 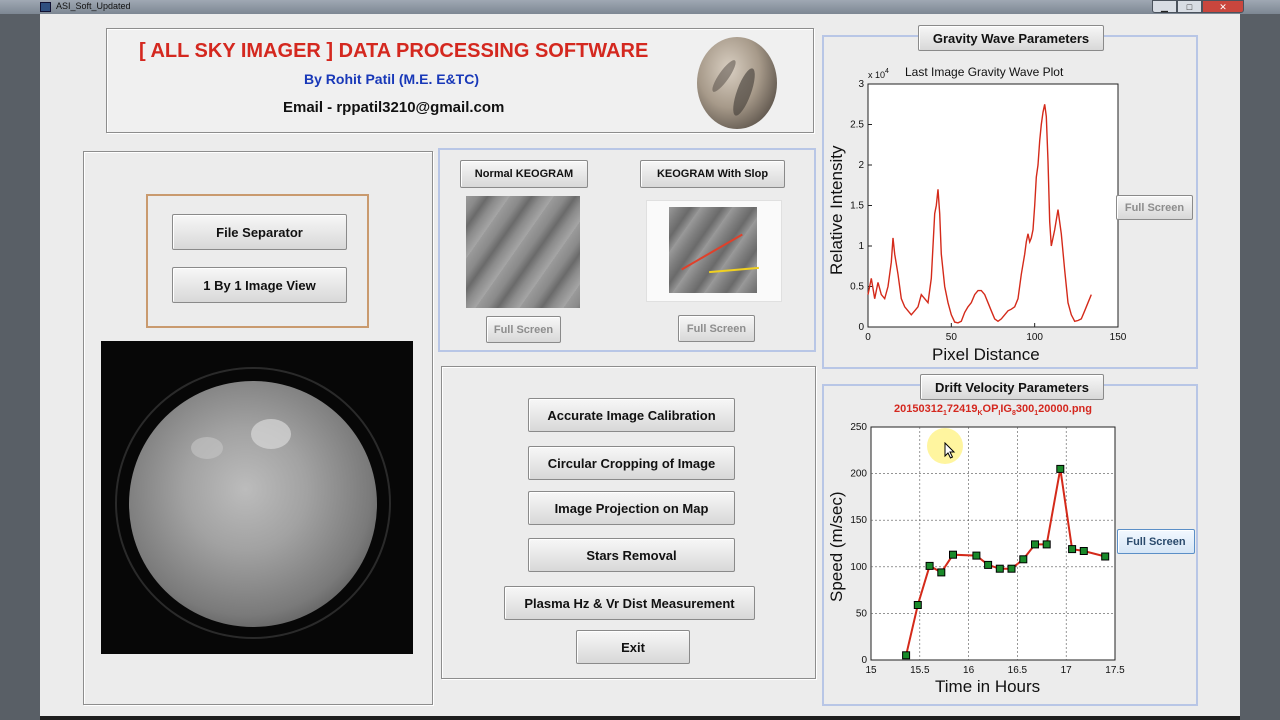 I want to click on app-icon, so click(x=45, y=7).